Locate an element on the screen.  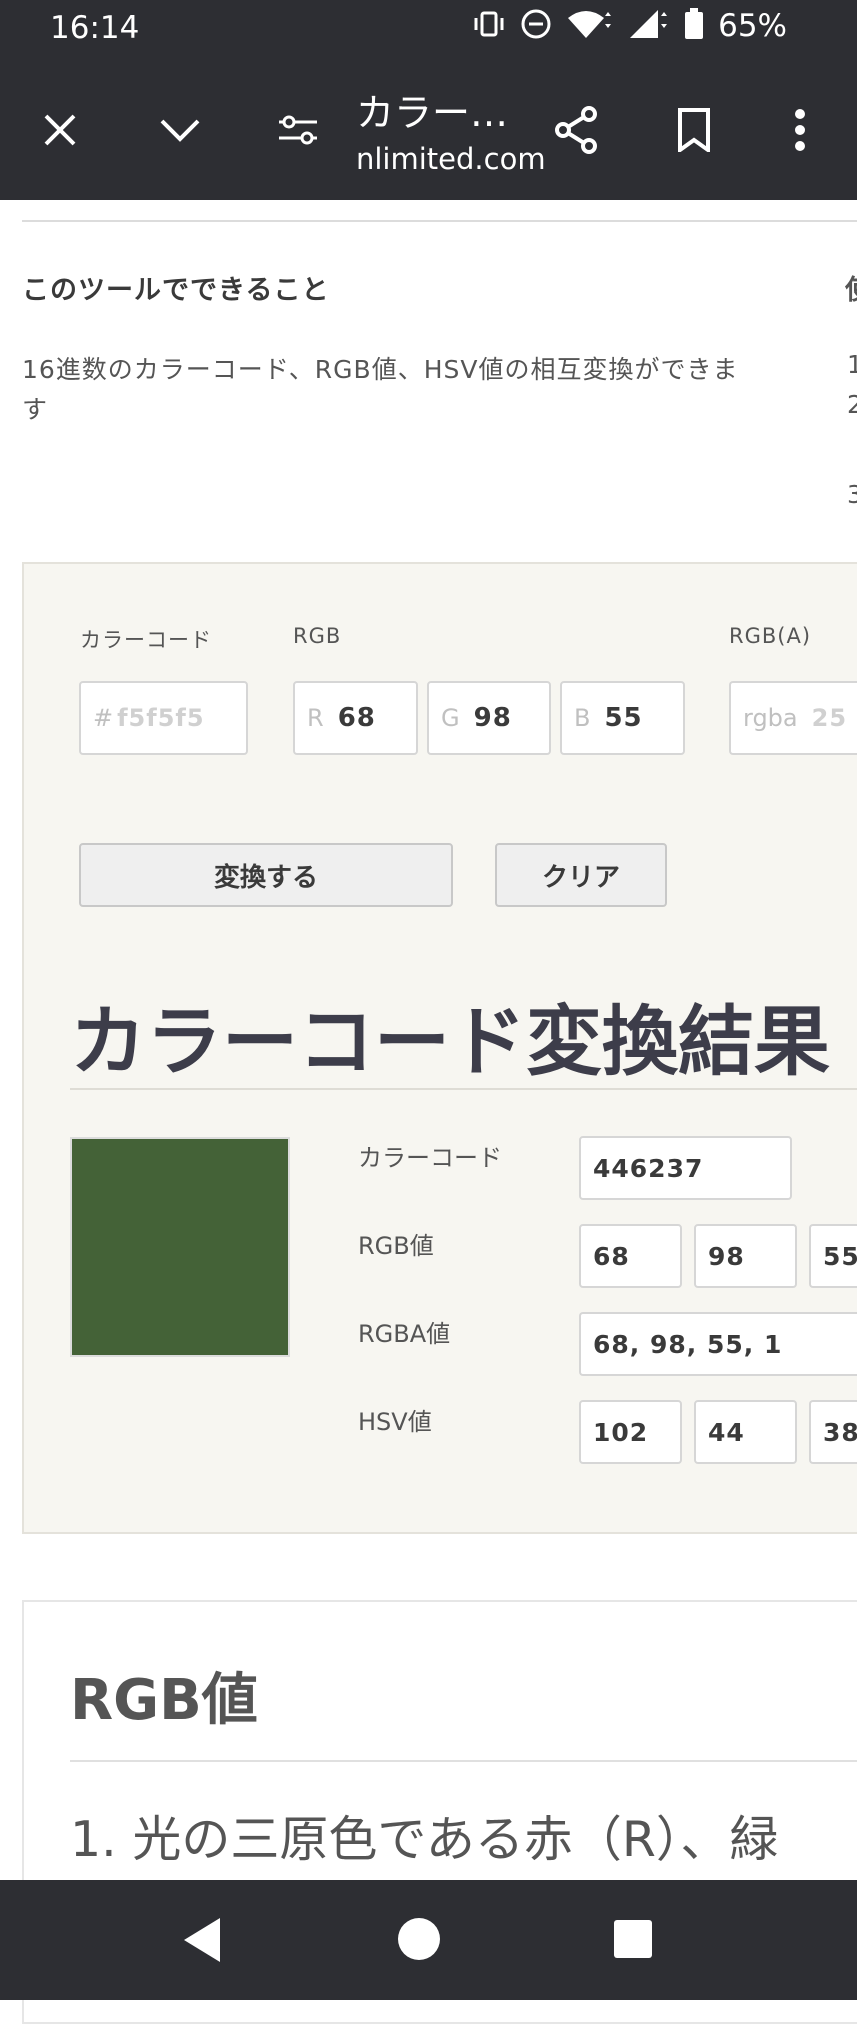
status-time: 16:14 is located at coordinates (95, 28).